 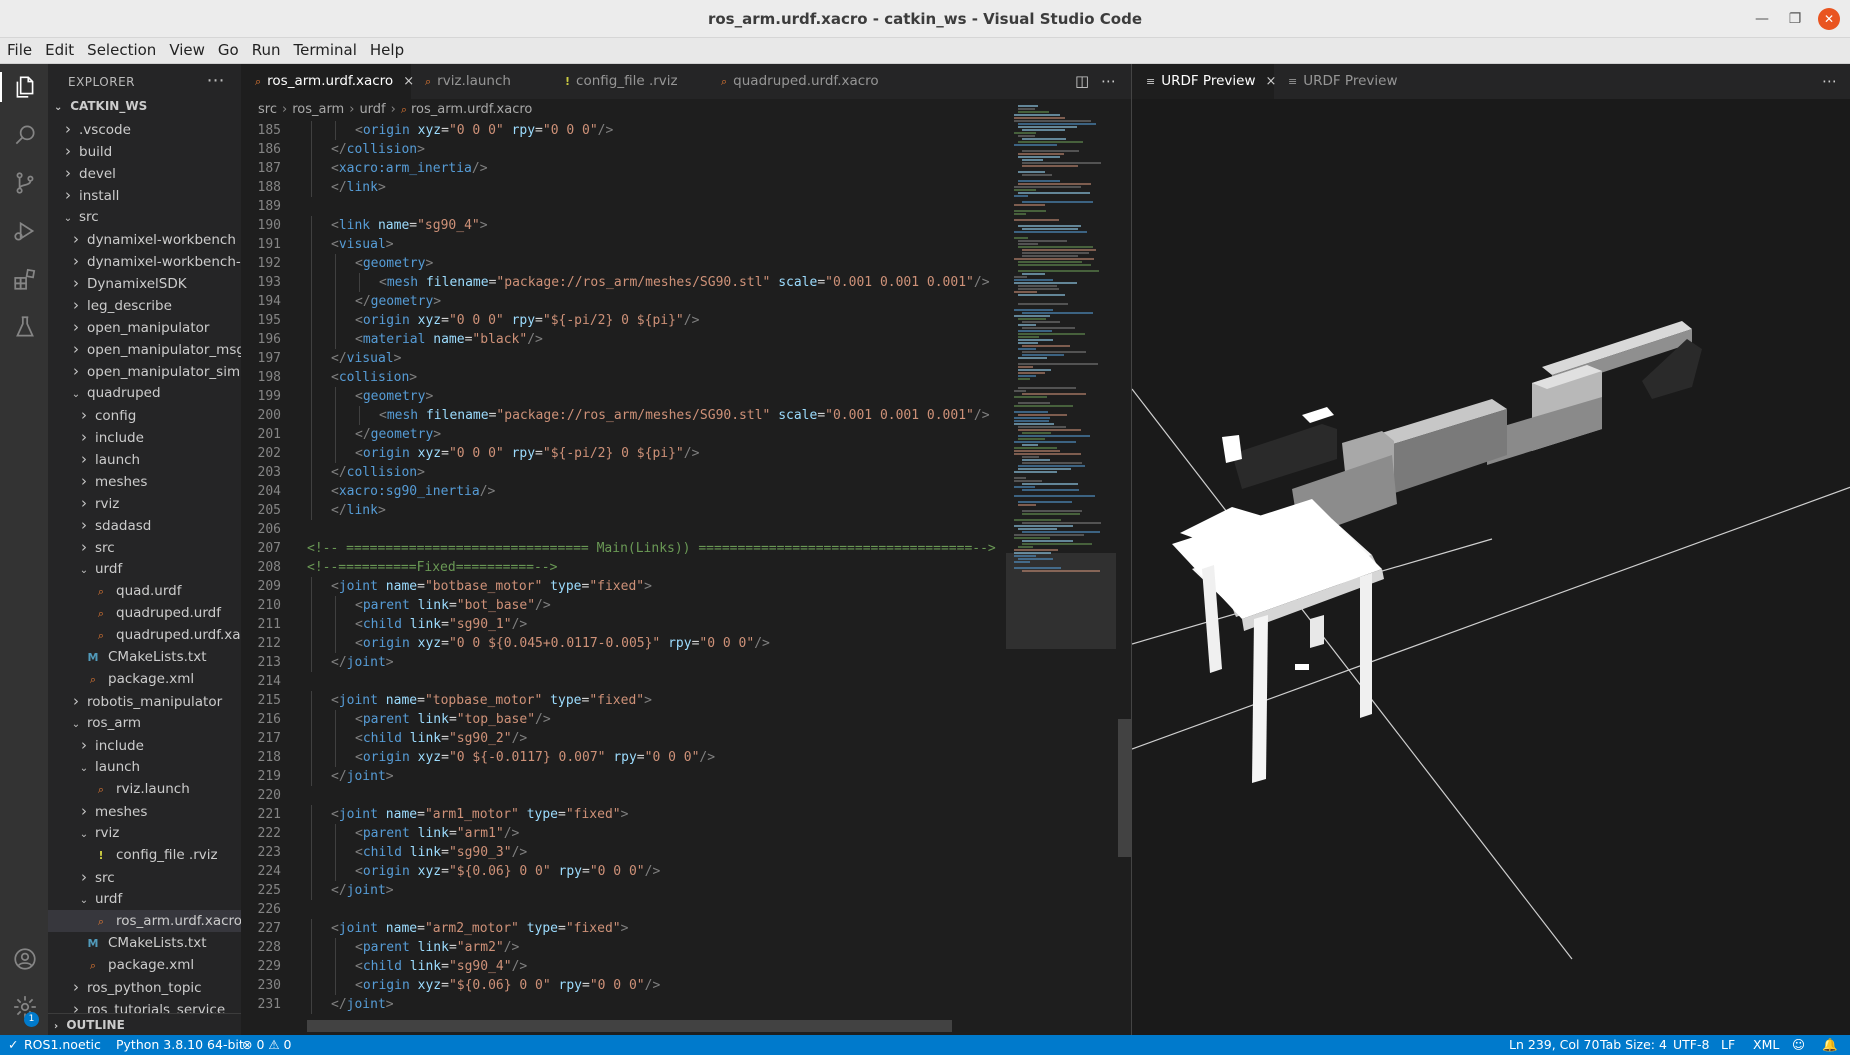 I want to click on search-icon, so click(x=25, y=135).